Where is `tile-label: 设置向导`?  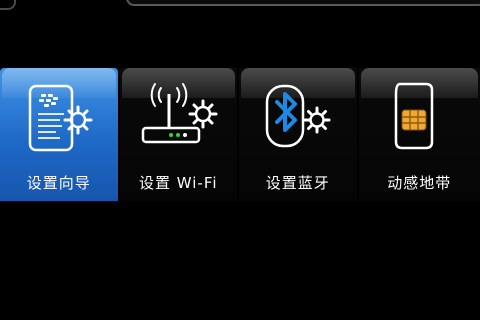 tile-label: 设置向导 is located at coordinates (58, 183).